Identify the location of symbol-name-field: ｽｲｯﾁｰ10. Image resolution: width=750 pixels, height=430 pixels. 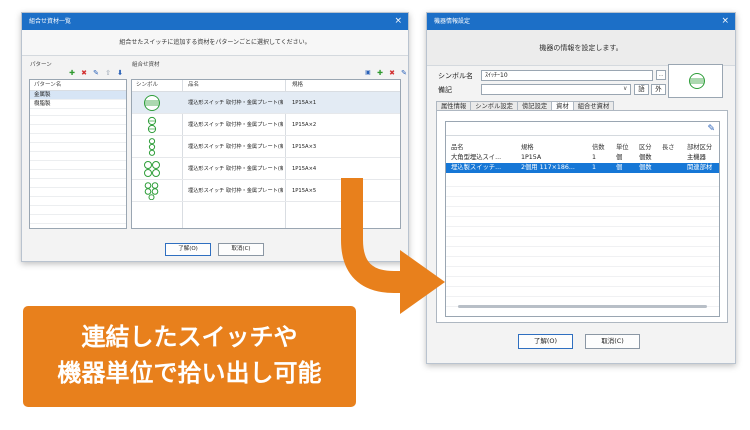
(567, 75).